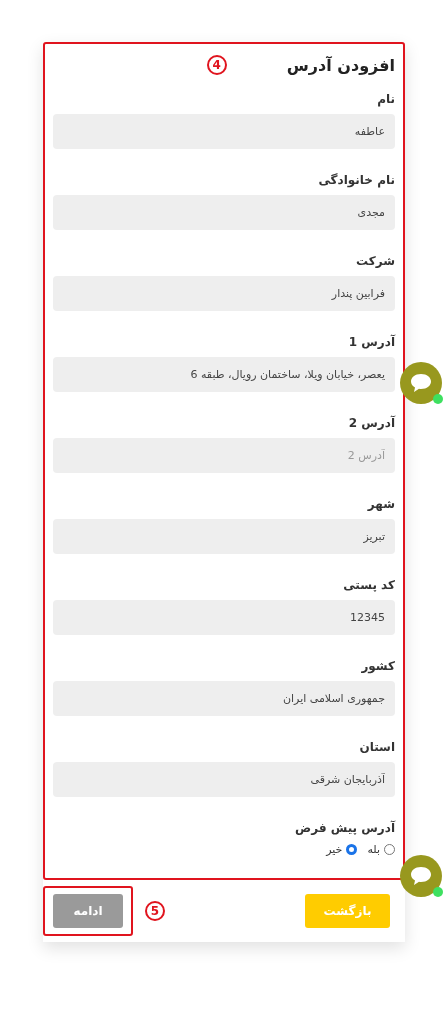 Image resolution: width=445 pixels, height=1013 pixels. Describe the element at coordinates (224, 374) in the screenshot. I see `input-field: یعصر، خیابان ویلا، ساختمان رویال، طبقه 6` at that location.